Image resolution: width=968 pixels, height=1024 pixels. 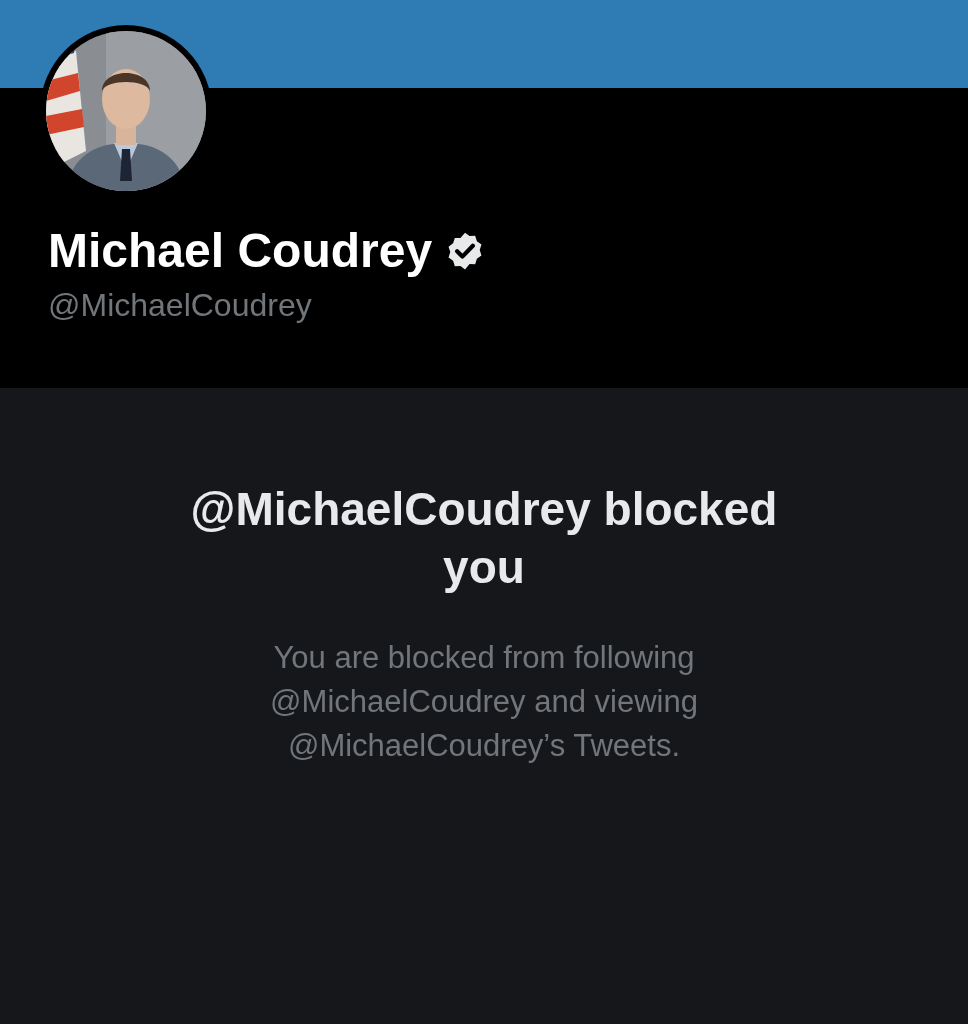 What do you see at coordinates (180, 305) in the screenshot?
I see `profile-handle: @MichaelCoudrey` at bounding box center [180, 305].